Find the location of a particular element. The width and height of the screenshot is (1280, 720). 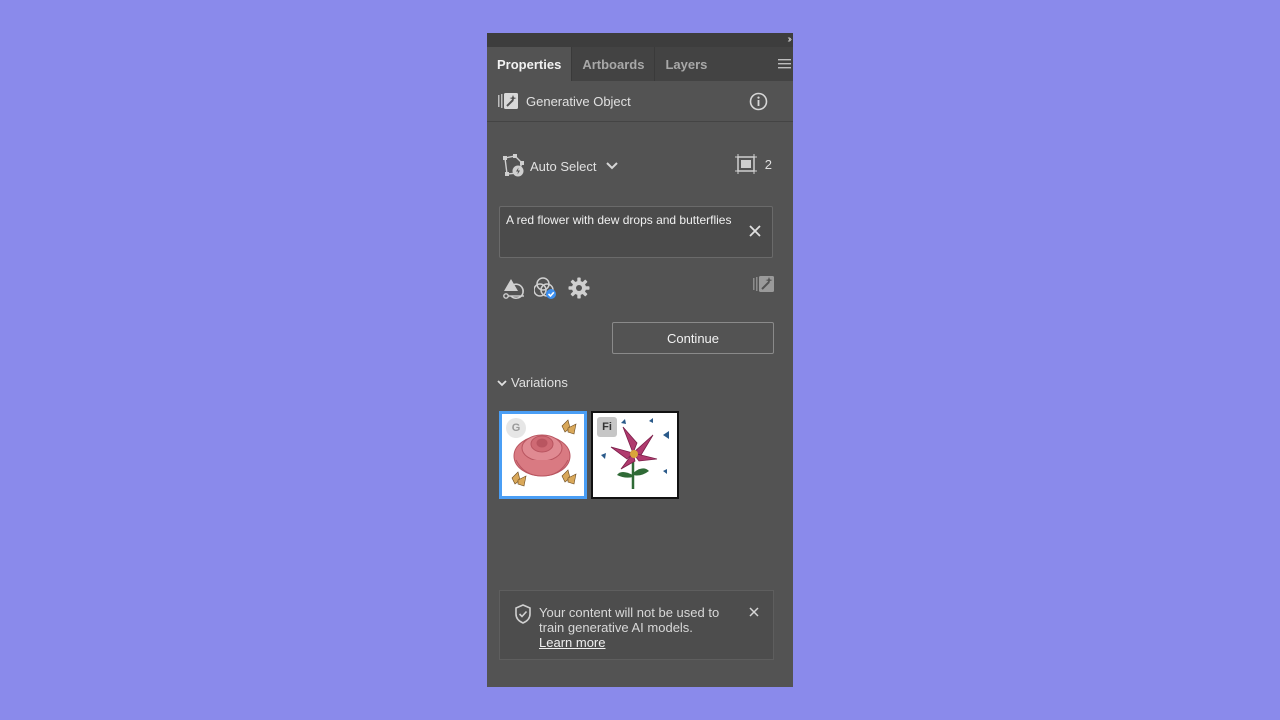

tab-artboards: Artboards is located at coordinates (614, 64).